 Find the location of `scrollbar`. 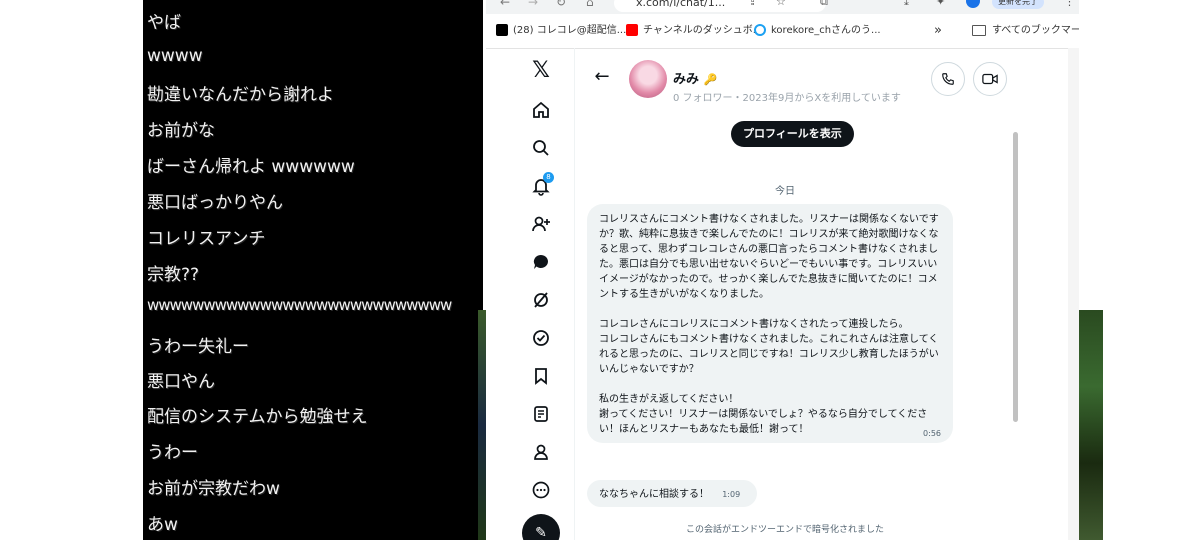

scrollbar is located at coordinates (1015, 277).